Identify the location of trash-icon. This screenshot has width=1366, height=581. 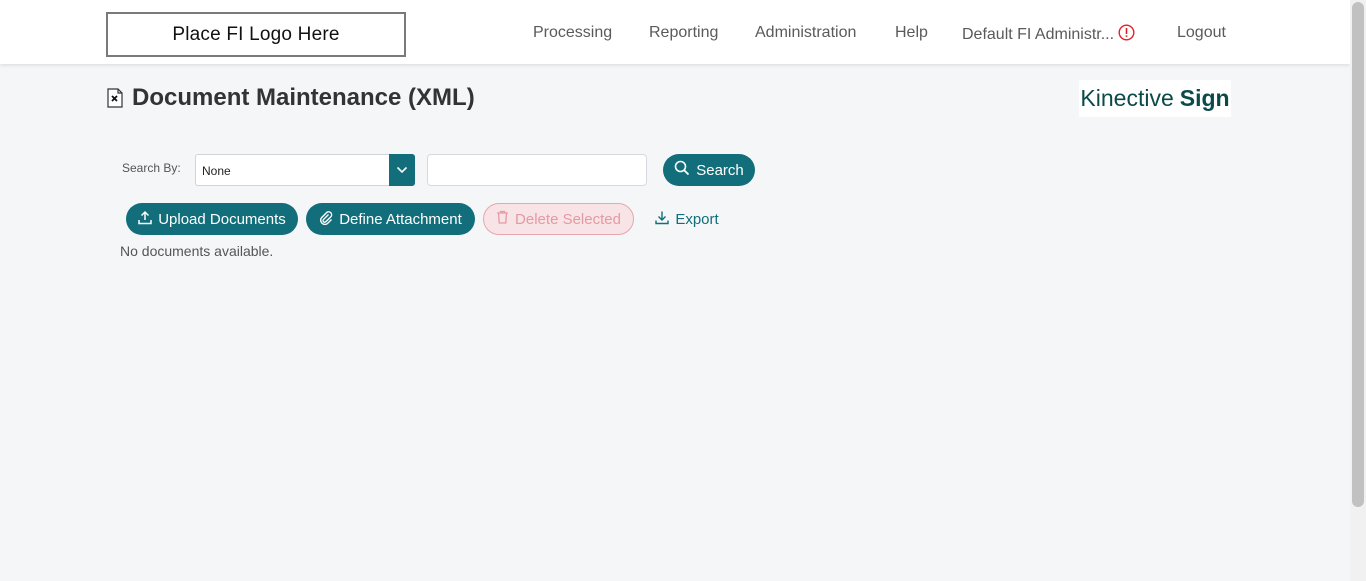
(505, 219).